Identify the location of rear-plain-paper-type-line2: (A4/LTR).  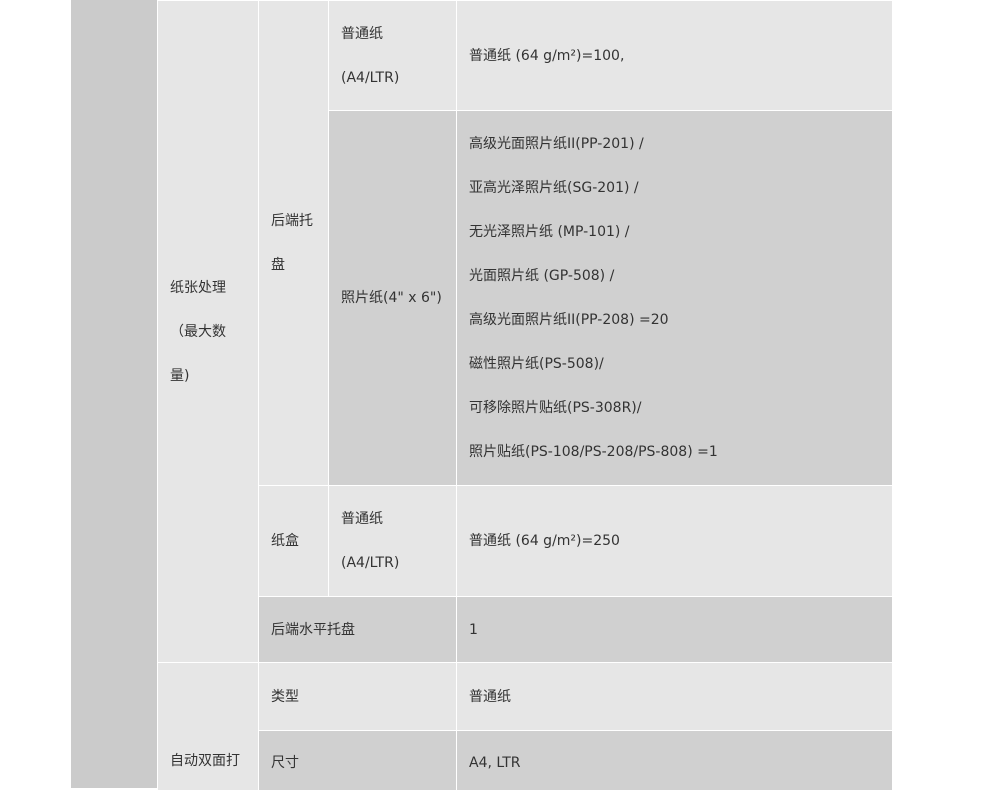
(370, 77).